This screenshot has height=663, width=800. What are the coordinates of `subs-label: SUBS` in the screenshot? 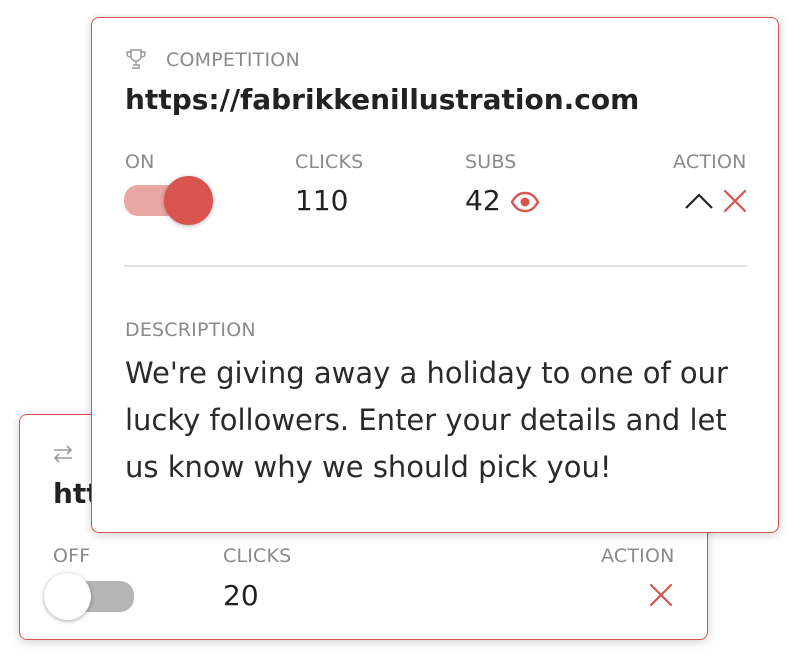 It's located at (491, 162).